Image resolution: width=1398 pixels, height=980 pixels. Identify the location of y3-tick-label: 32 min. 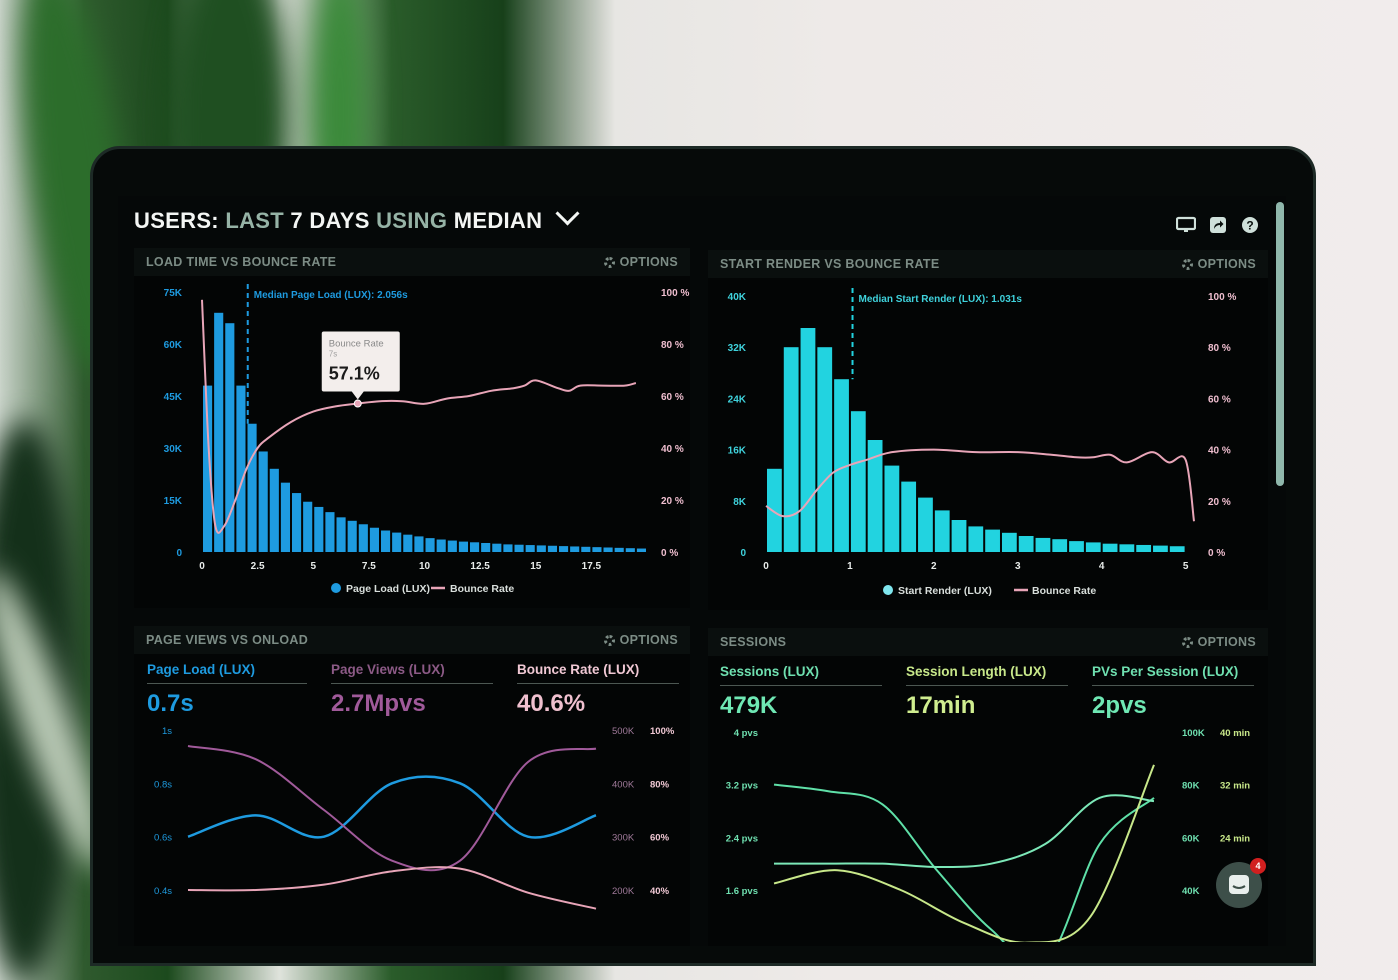
(1235, 786).